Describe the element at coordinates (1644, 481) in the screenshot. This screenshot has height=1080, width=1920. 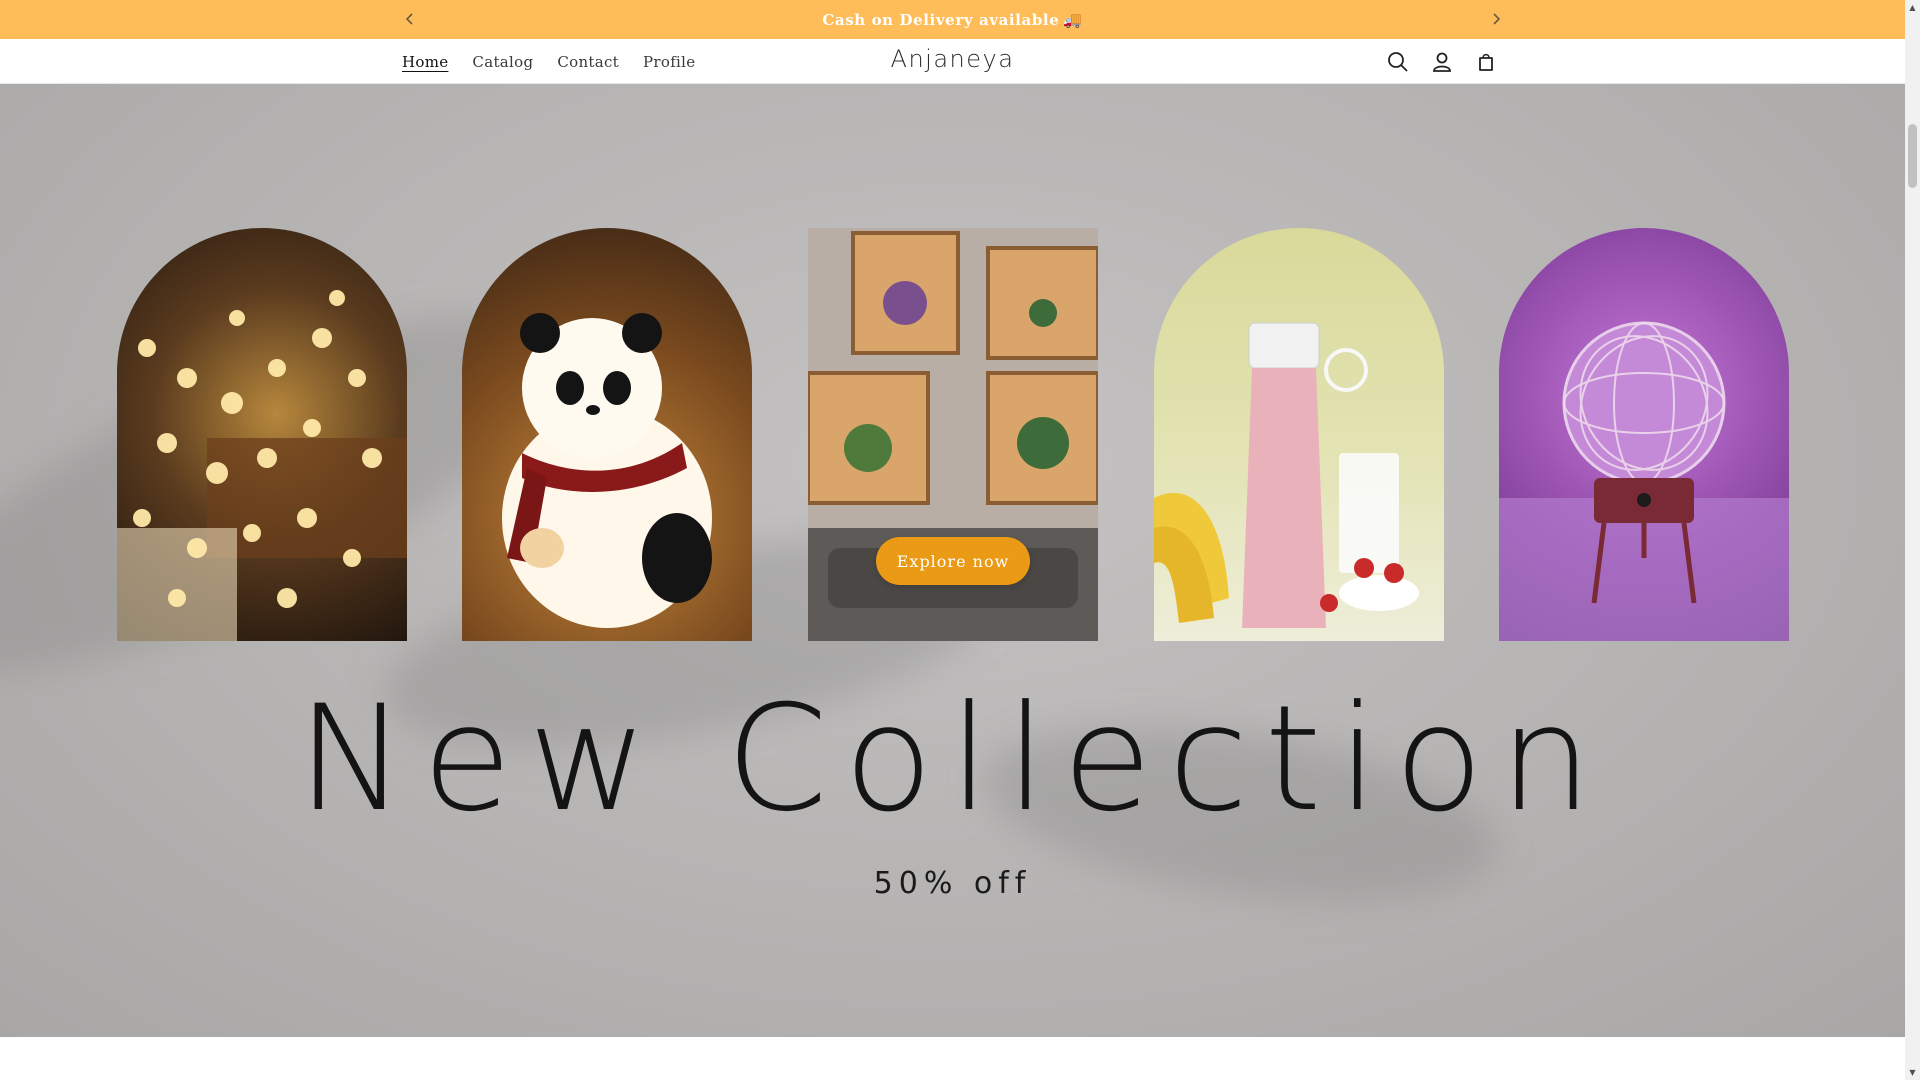
I see `sphere-lamp-illustration` at that location.